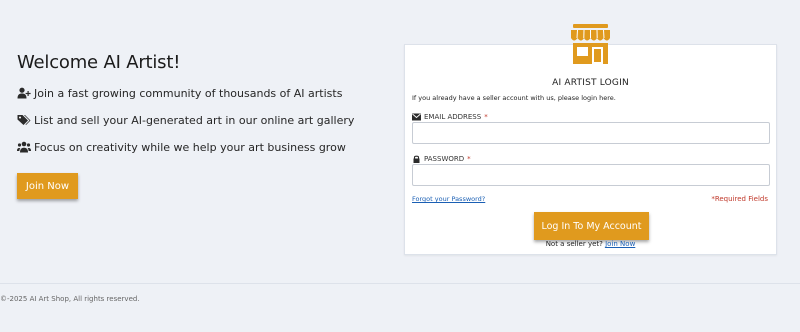  I want to click on login-title: AI ARTIST LOGIN, so click(590, 83).